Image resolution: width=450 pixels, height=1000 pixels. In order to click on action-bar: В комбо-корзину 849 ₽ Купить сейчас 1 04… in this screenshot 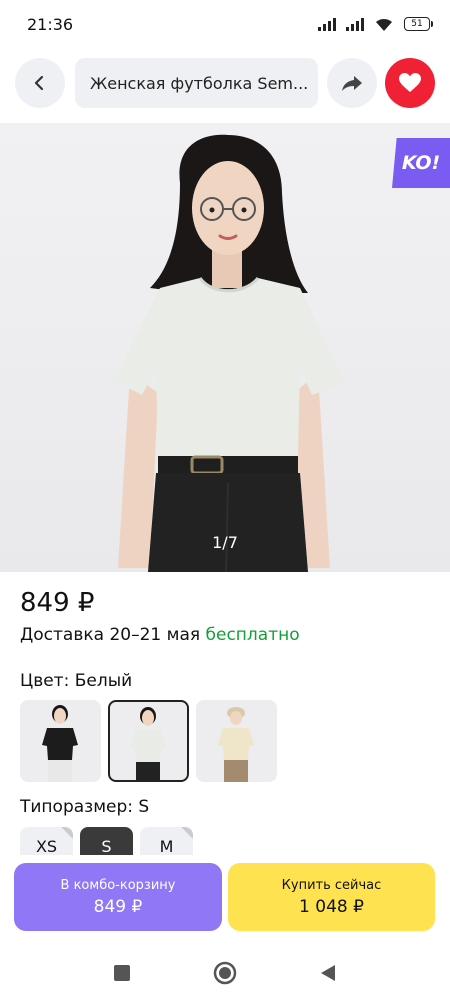, I will do `click(225, 897)`.